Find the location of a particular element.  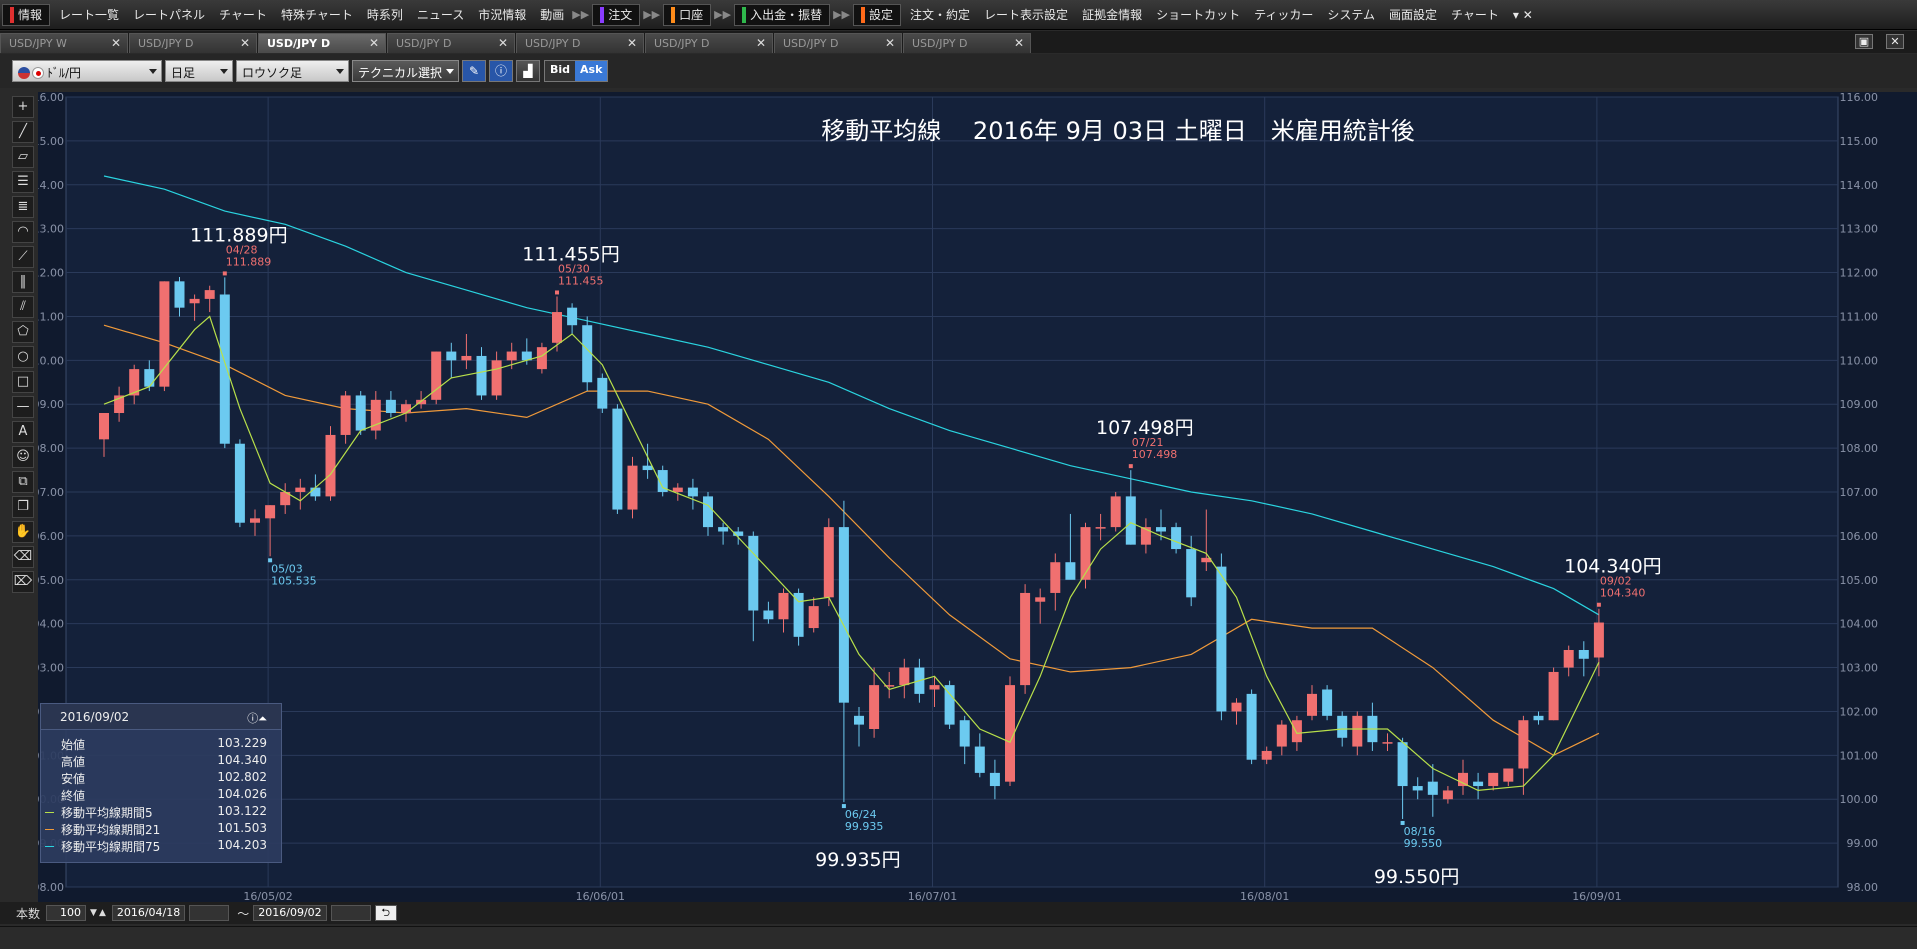

extreme-value-label: 99.935 is located at coordinates (864, 826).